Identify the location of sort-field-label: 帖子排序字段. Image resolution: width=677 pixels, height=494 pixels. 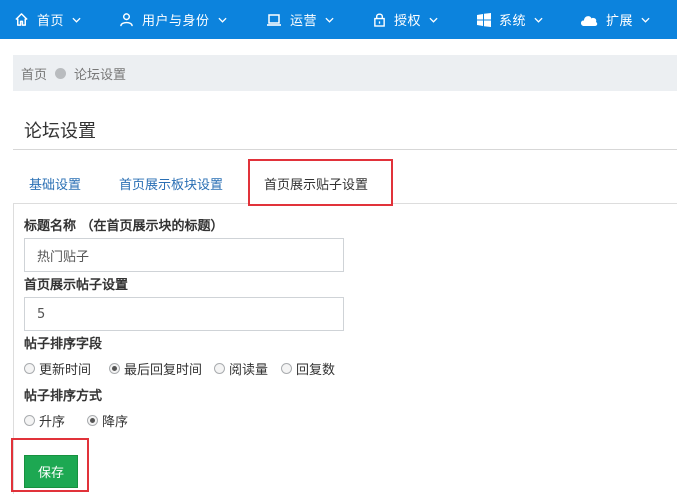
(63, 344).